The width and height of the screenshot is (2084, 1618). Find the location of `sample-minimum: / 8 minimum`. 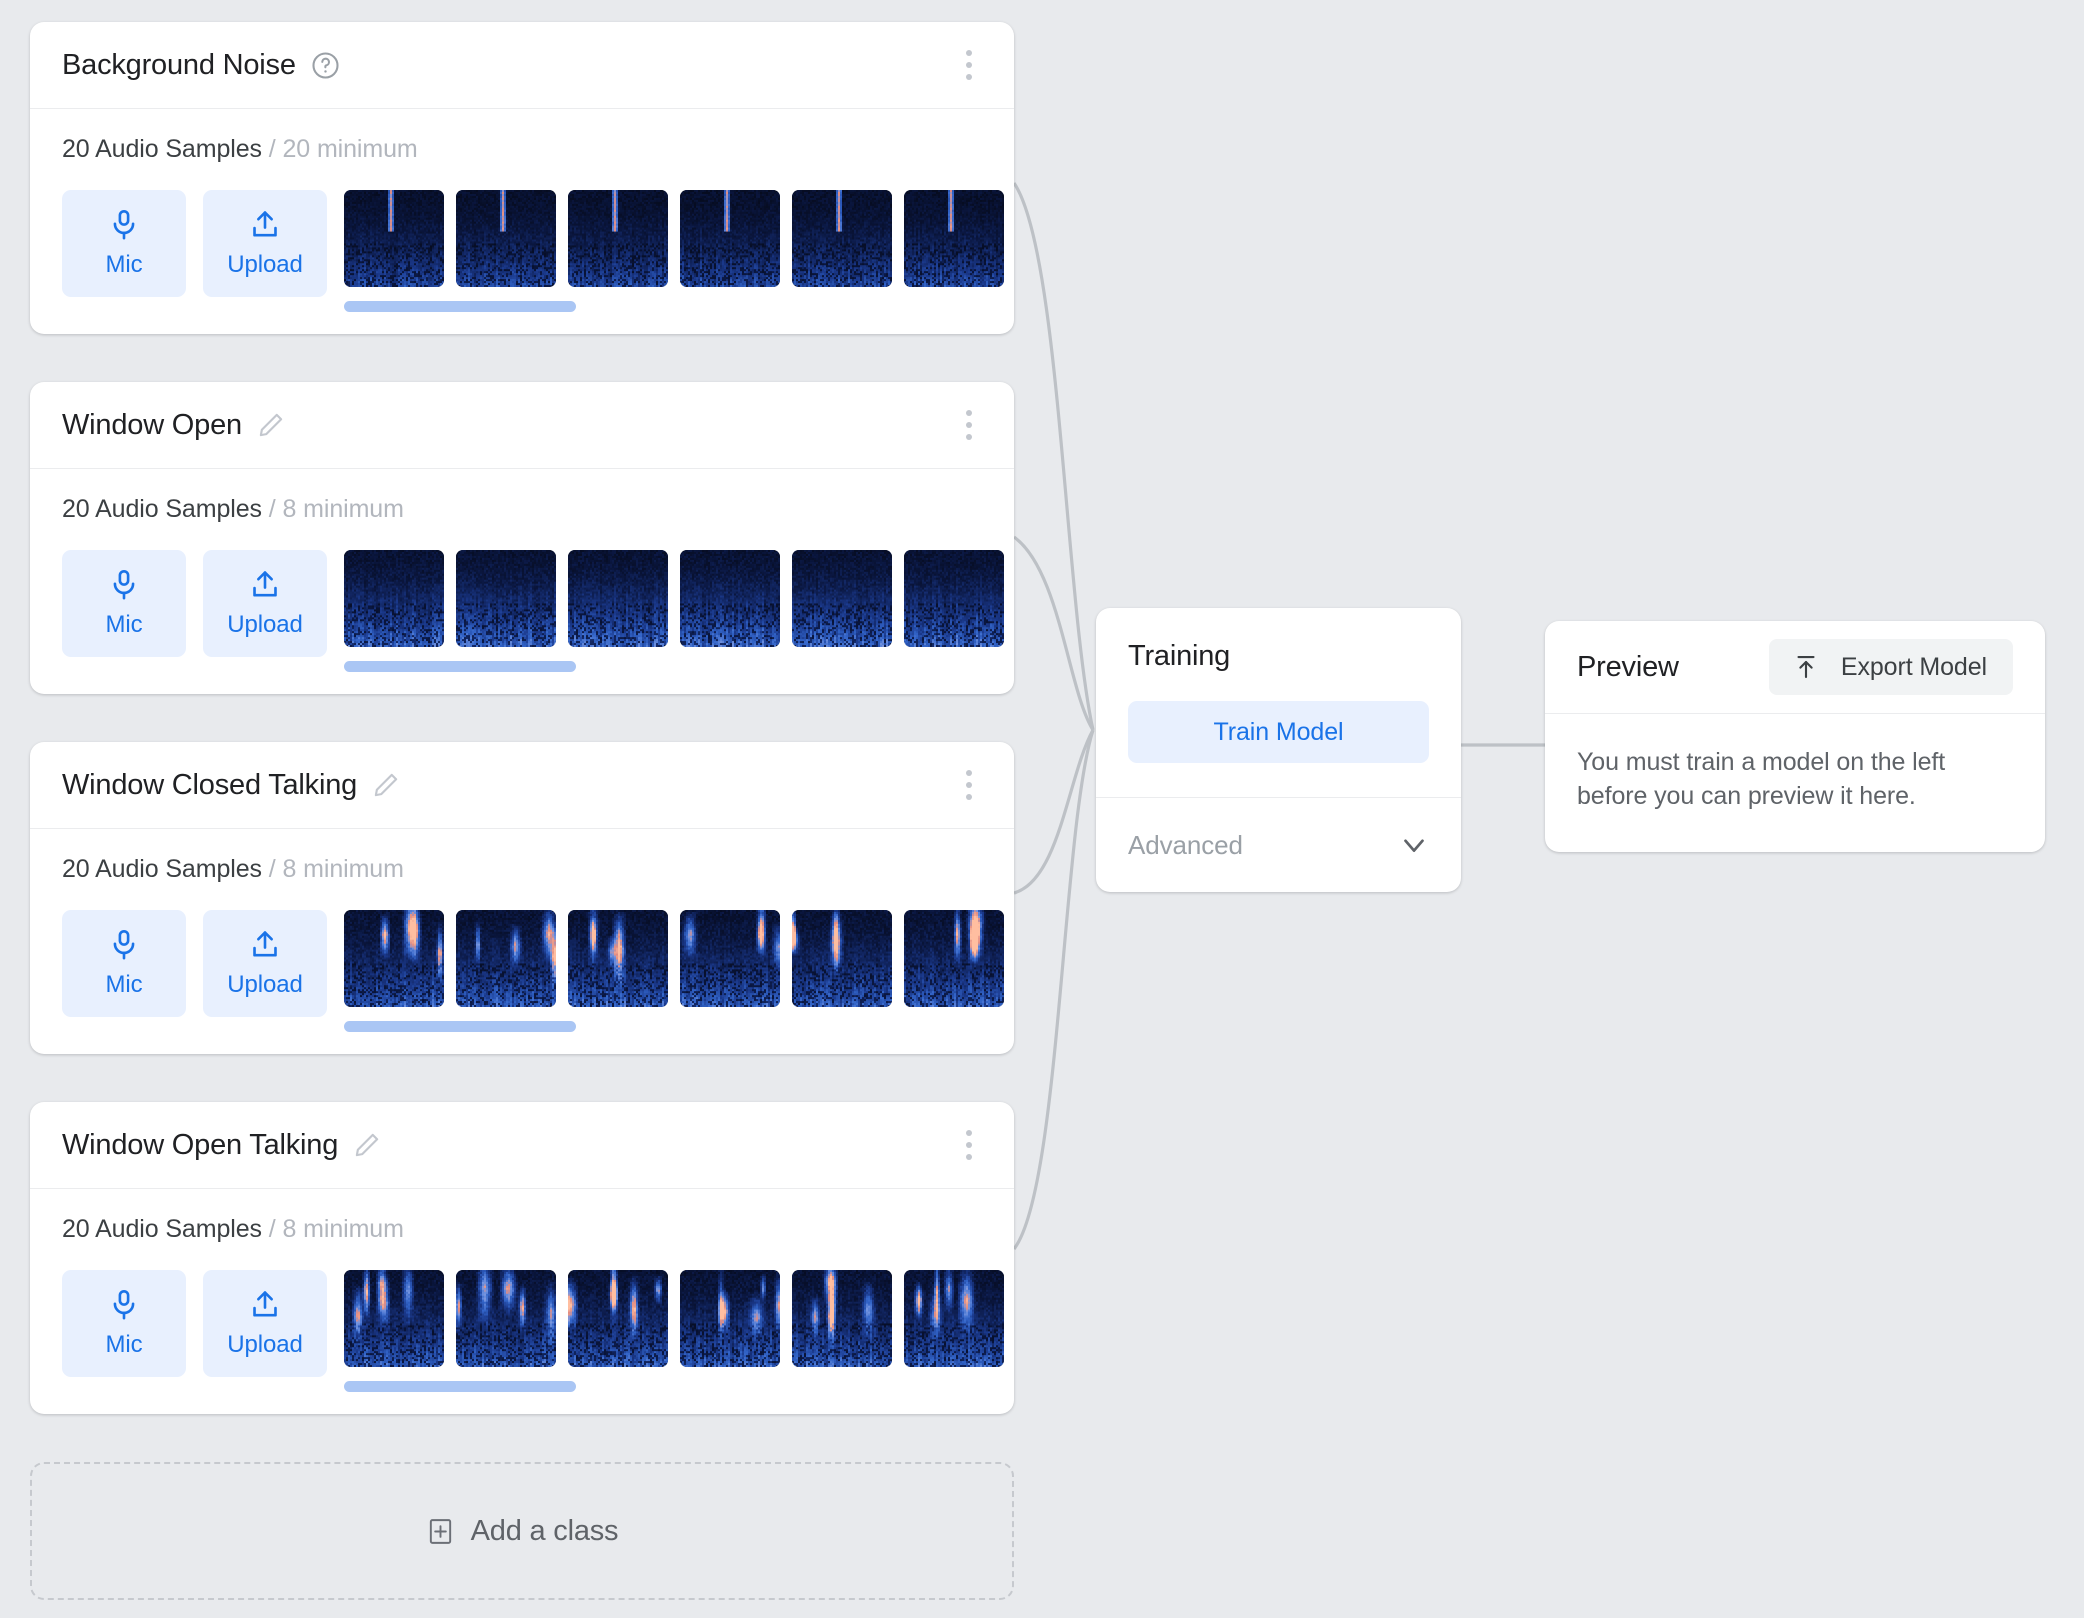

sample-minimum: / 8 minimum is located at coordinates (336, 869).